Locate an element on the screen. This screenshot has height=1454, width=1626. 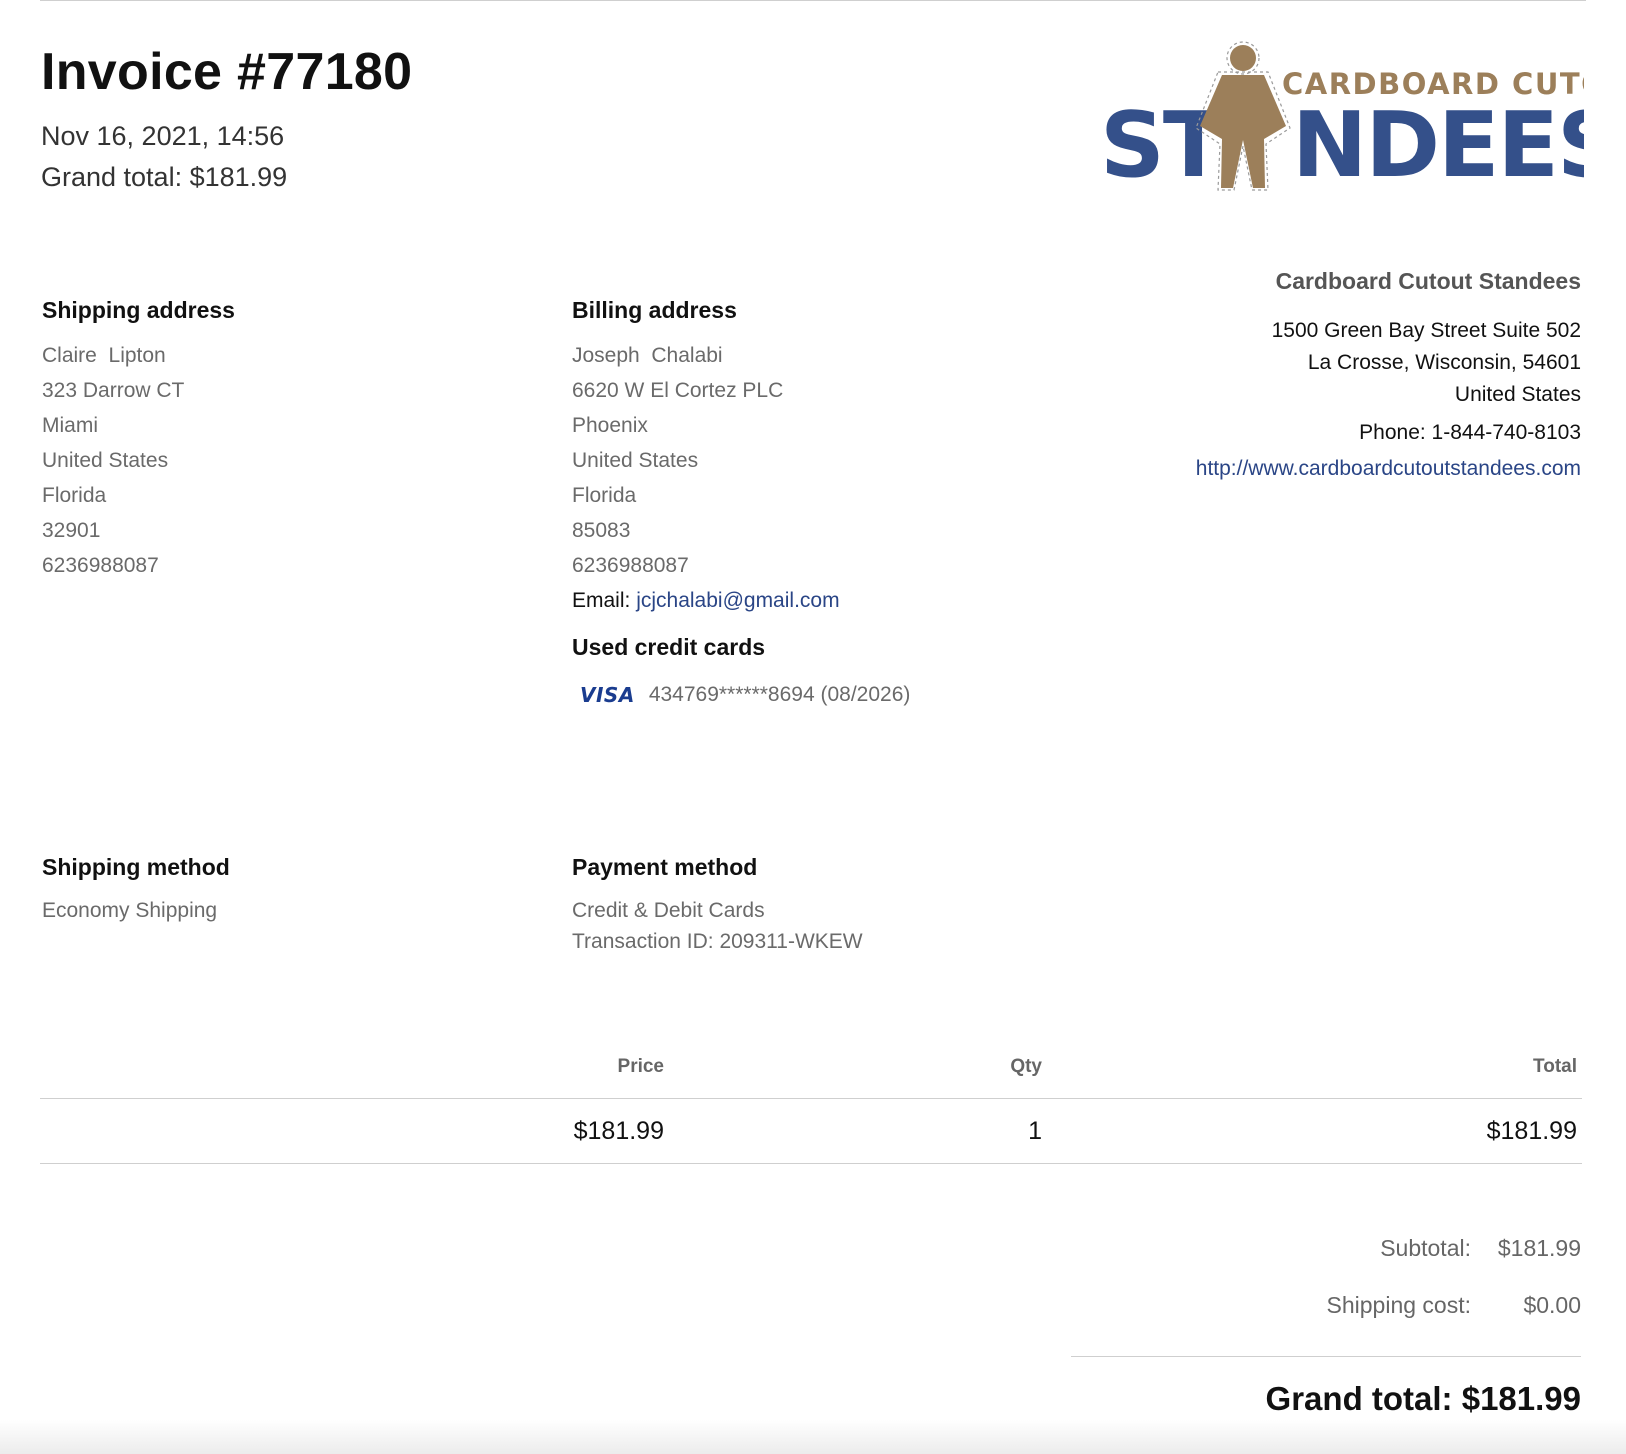
billing-zip: 85083 is located at coordinates (601, 530).